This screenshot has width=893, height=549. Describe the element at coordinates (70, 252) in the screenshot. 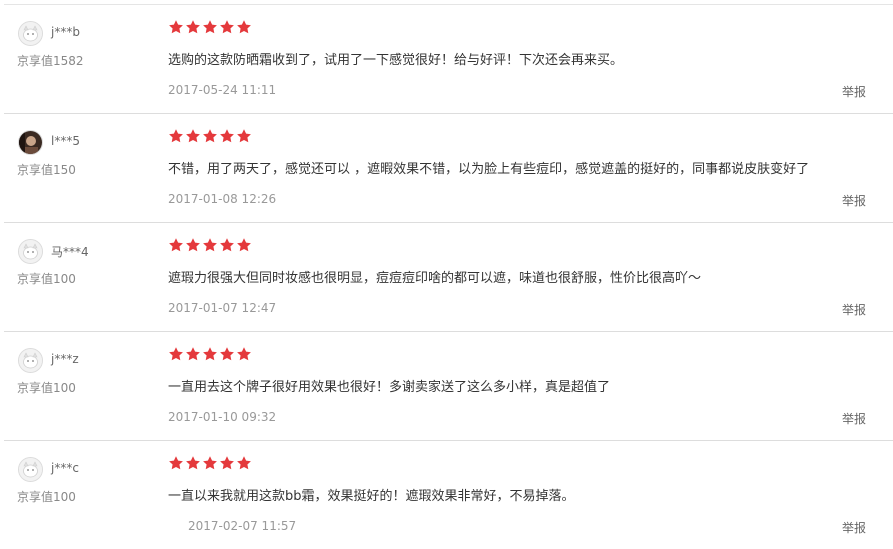

I see `username: 马***4` at that location.